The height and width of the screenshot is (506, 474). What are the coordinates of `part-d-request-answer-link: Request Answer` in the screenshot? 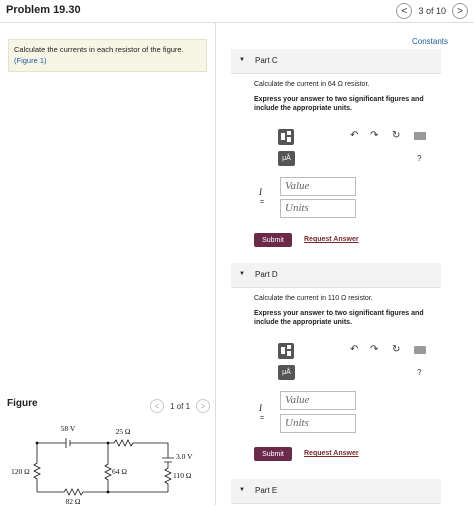 It's located at (331, 453).